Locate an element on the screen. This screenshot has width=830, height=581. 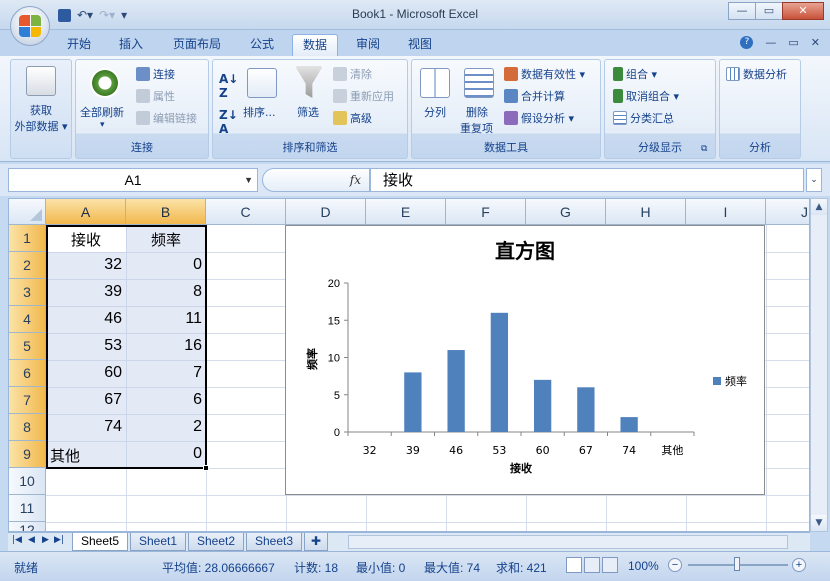
zoom-slider-thumb is located at coordinates (737, 564).